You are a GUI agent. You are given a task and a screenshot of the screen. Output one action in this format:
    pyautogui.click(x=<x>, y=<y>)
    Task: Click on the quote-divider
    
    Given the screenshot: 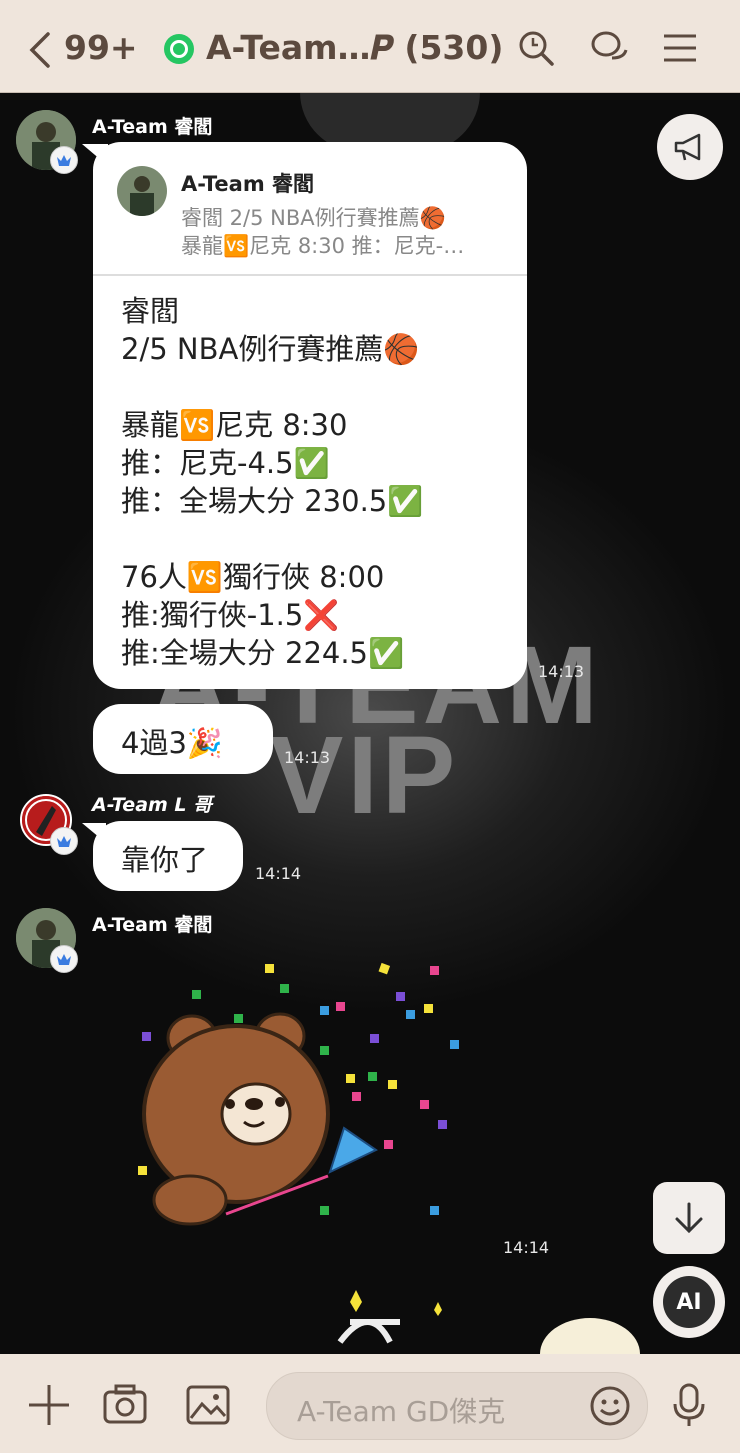 What is the action you would take?
    pyautogui.click(x=310, y=275)
    